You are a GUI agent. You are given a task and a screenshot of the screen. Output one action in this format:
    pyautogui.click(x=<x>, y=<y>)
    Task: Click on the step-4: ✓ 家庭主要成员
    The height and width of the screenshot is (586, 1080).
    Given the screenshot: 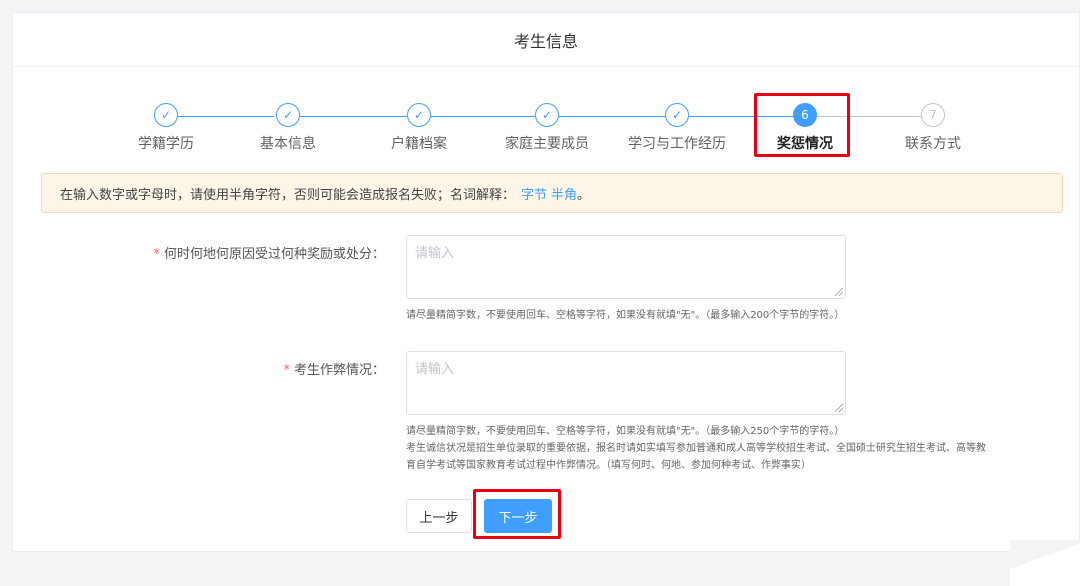 What is the action you would take?
    pyautogui.click(x=547, y=128)
    